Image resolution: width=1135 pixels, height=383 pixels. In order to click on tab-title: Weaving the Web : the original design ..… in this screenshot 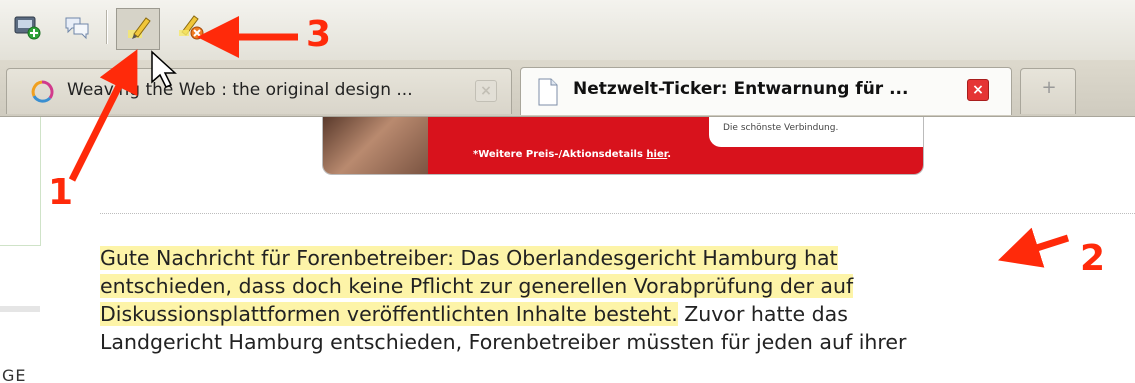, I will do `click(240, 90)`.